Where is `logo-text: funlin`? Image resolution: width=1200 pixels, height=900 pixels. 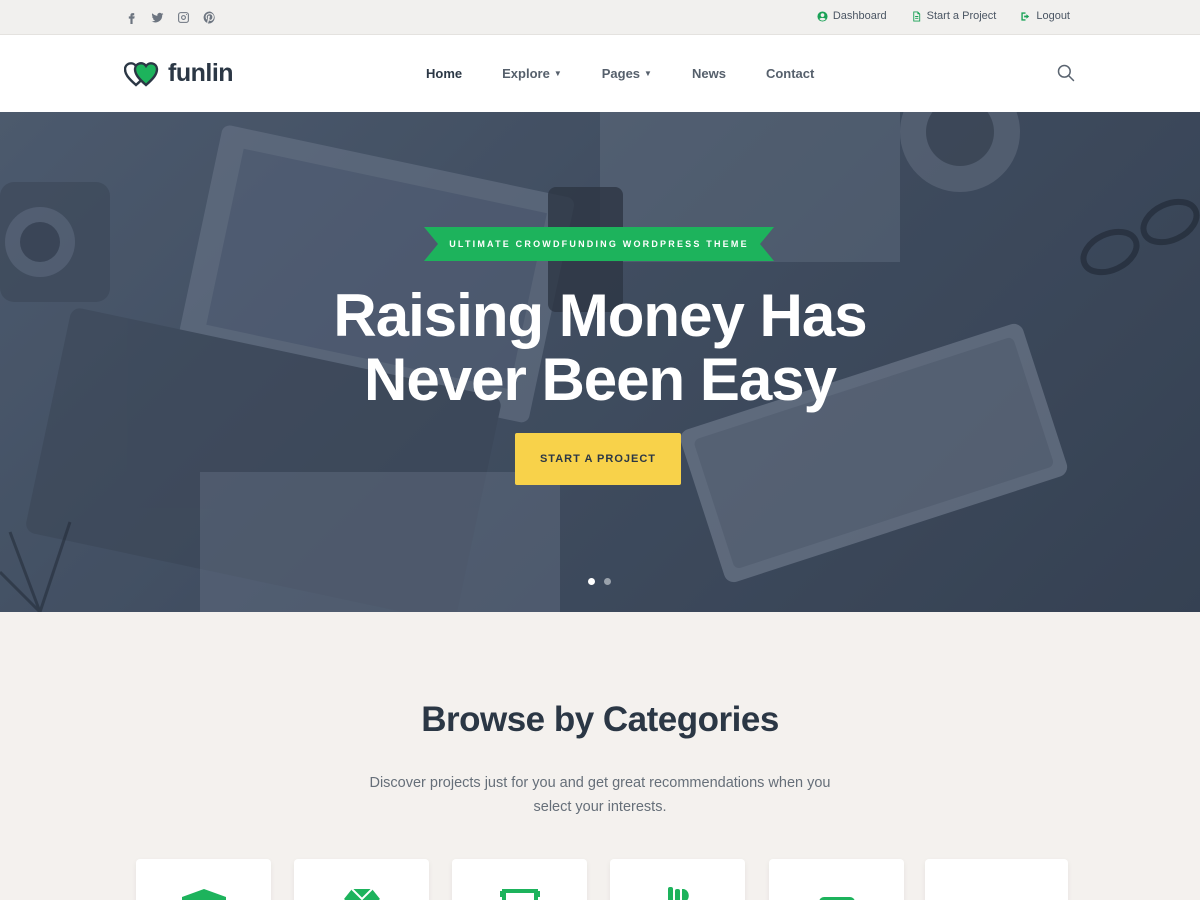
logo-text: funlin is located at coordinates (201, 73).